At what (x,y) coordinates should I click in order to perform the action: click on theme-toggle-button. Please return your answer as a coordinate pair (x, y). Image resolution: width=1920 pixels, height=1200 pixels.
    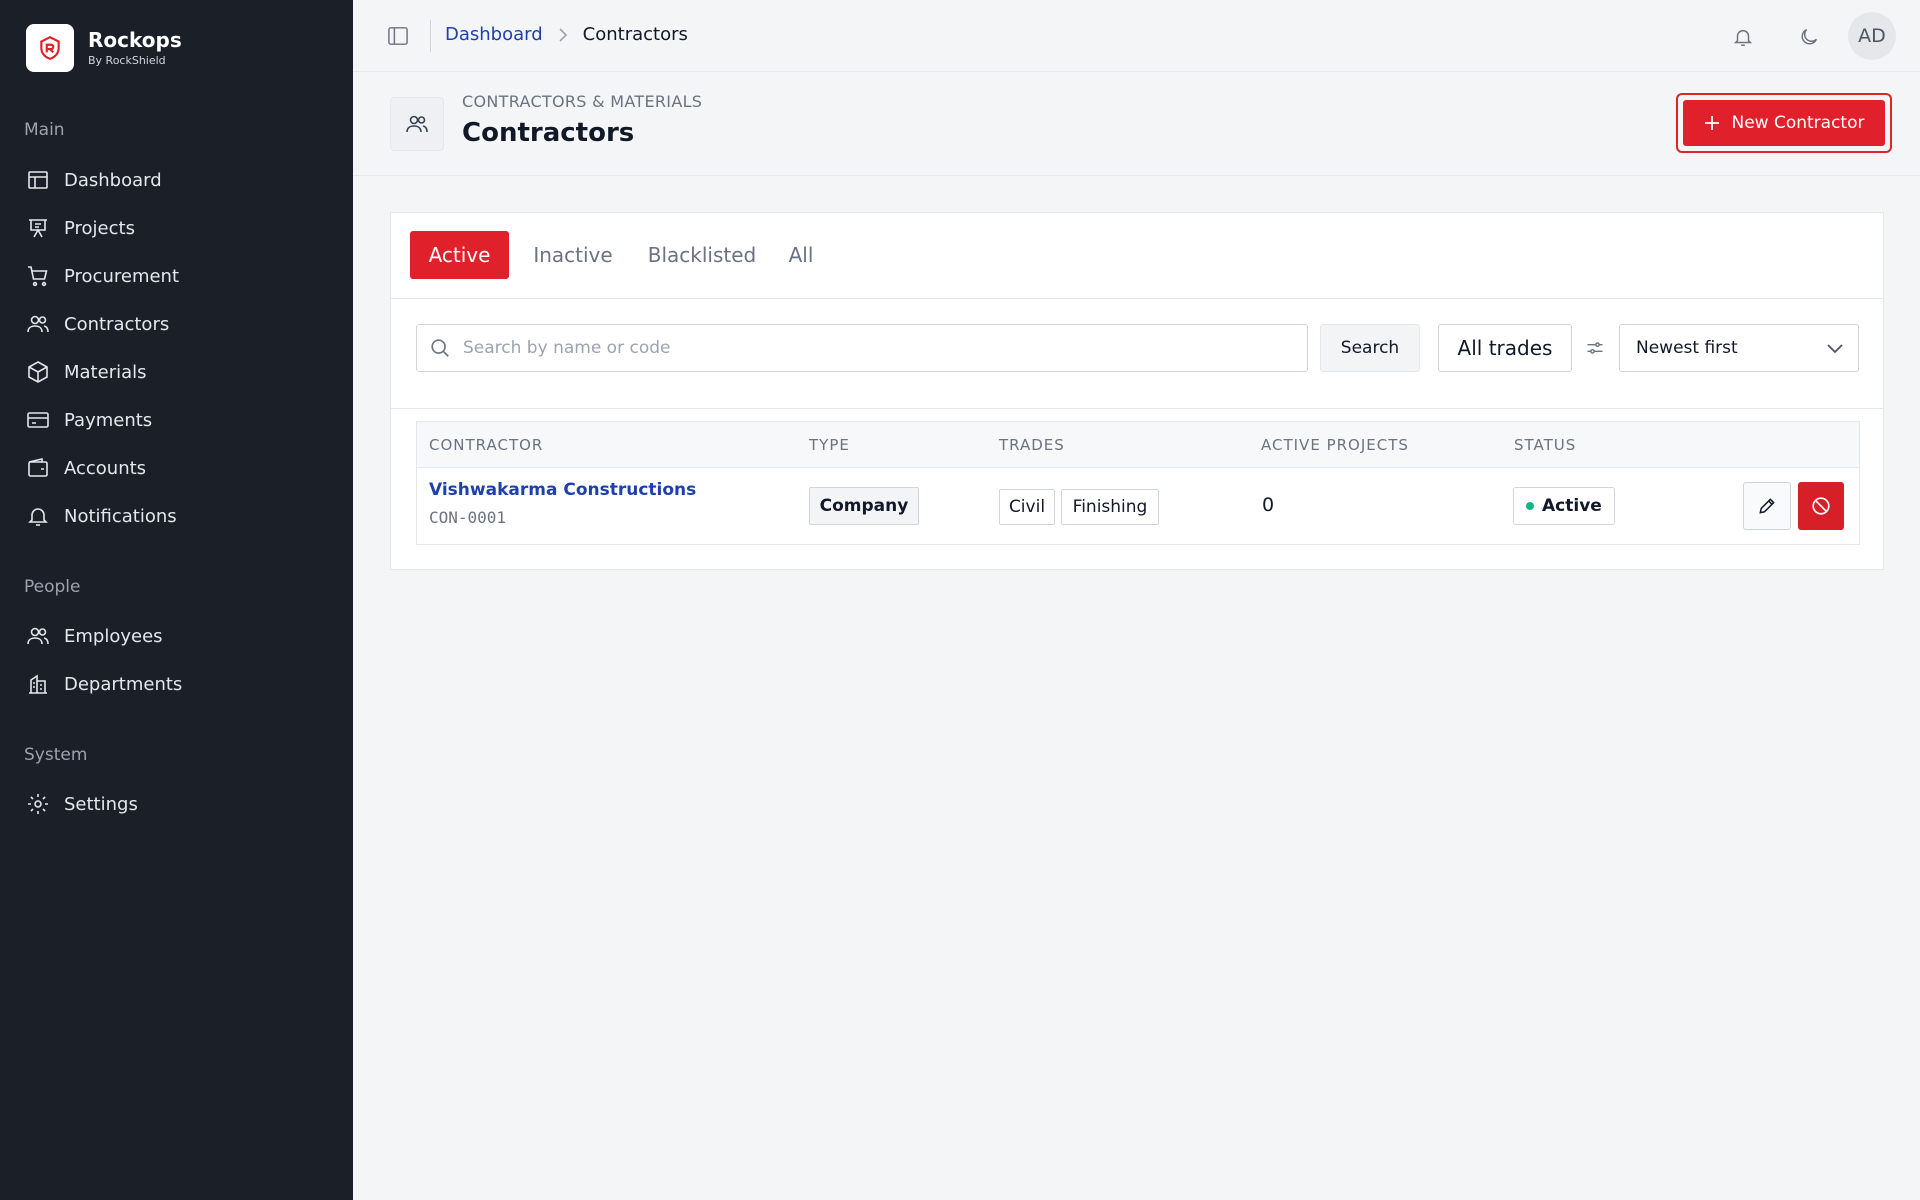
    Looking at the image, I should click on (1809, 37).